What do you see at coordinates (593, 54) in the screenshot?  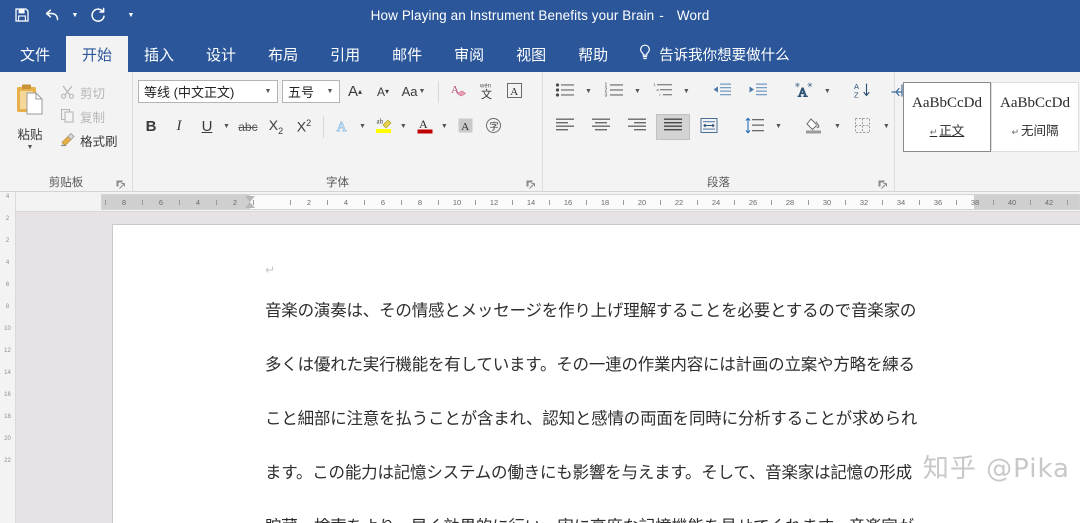 I see `tab-help: 帮助` at bounding box center [593, 54].